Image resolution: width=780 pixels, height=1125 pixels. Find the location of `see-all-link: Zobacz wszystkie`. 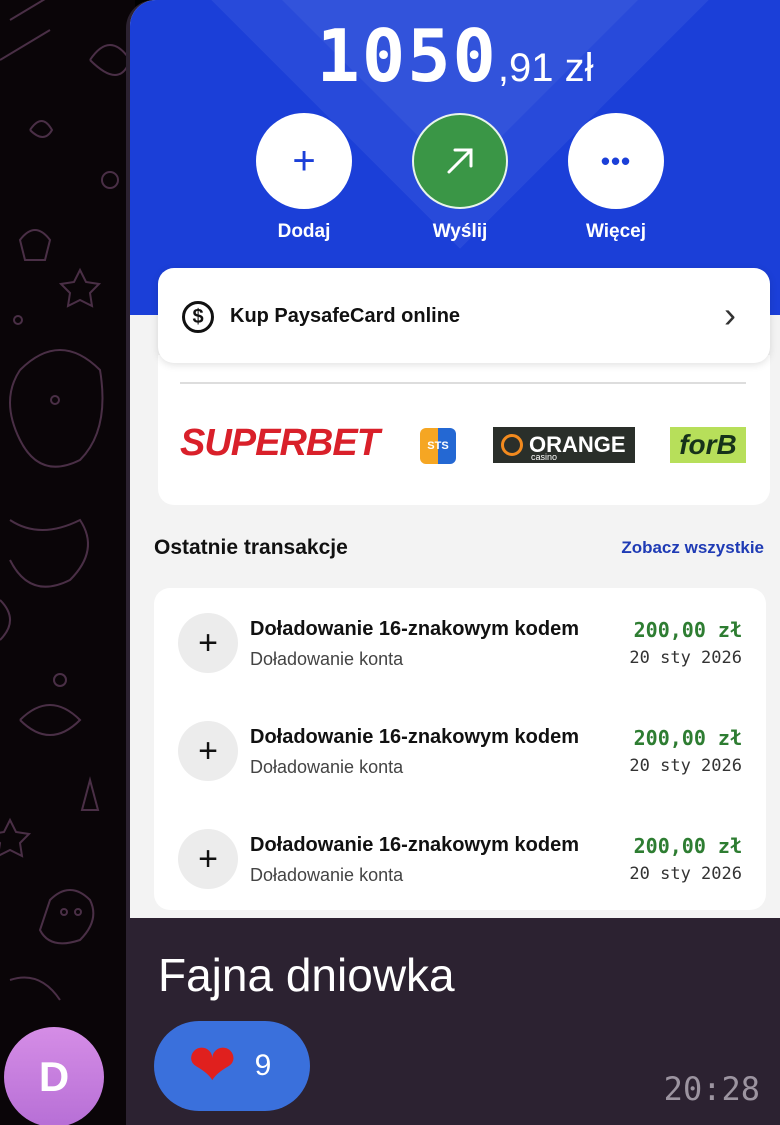

see-all-link: Zobacz wszystkie is located at coordinates (692, 548).